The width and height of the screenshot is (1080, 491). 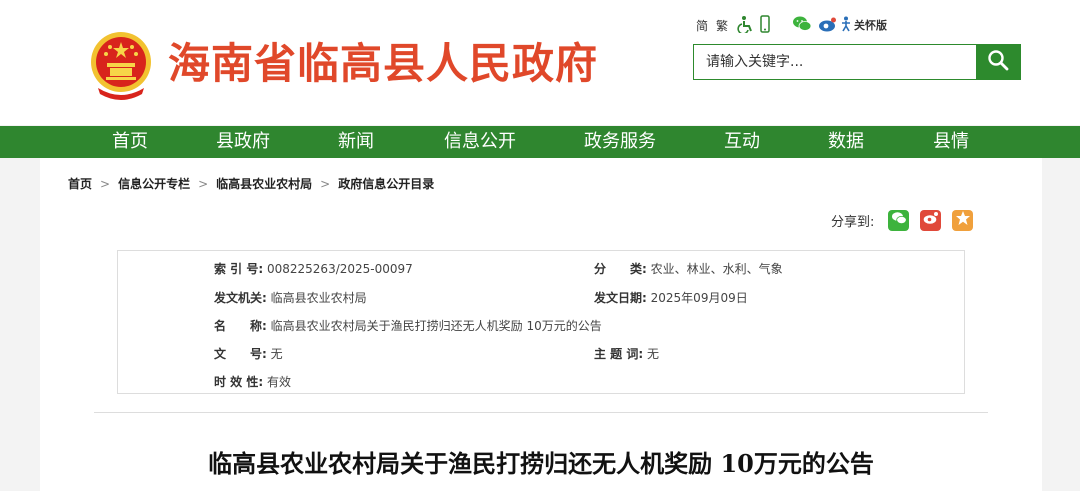 What do you see at coordinates (619, 354) in the screenshot?
I see `info-label: 主 题 词:` at bounding box center [619, 354].